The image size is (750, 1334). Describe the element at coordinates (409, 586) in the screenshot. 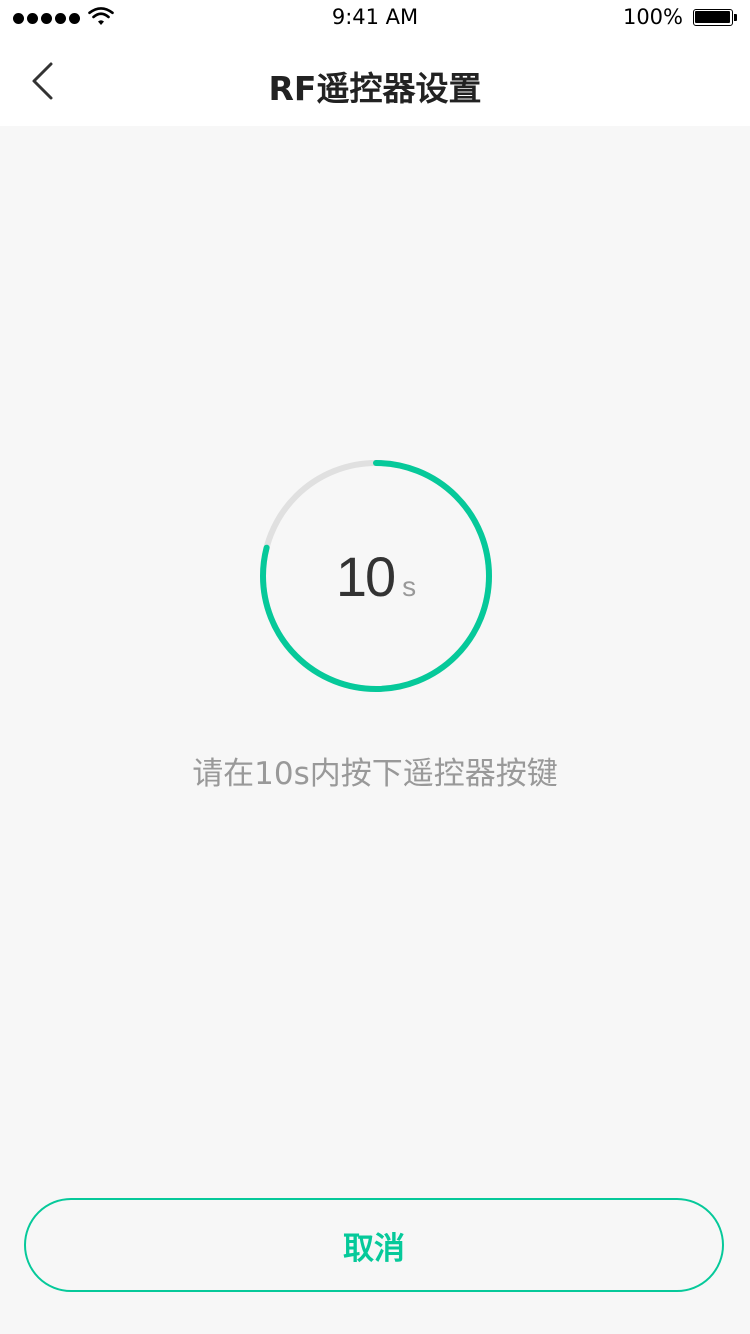

I see `countdown-unit: s` at that location.